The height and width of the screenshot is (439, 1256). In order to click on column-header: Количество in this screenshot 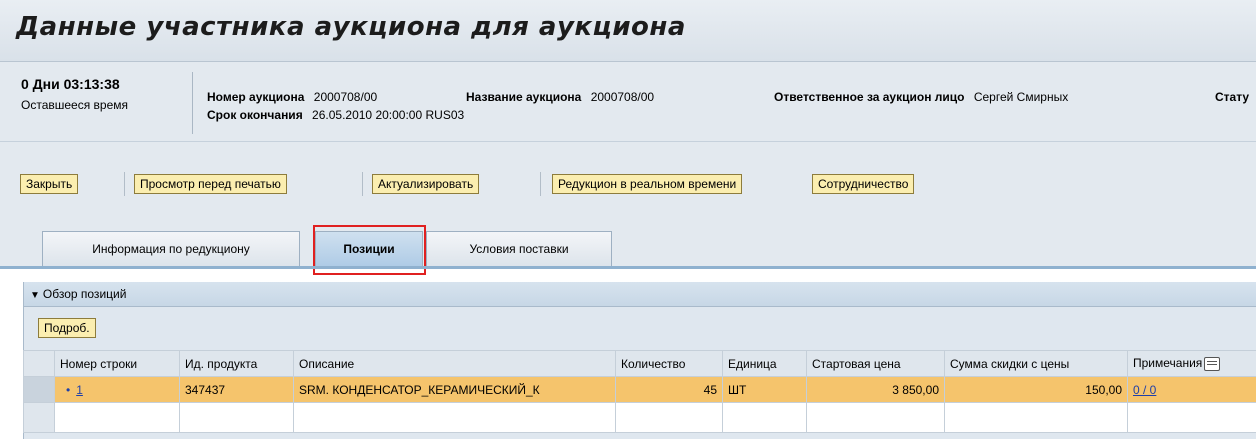, I will do `click(669, 363)`.